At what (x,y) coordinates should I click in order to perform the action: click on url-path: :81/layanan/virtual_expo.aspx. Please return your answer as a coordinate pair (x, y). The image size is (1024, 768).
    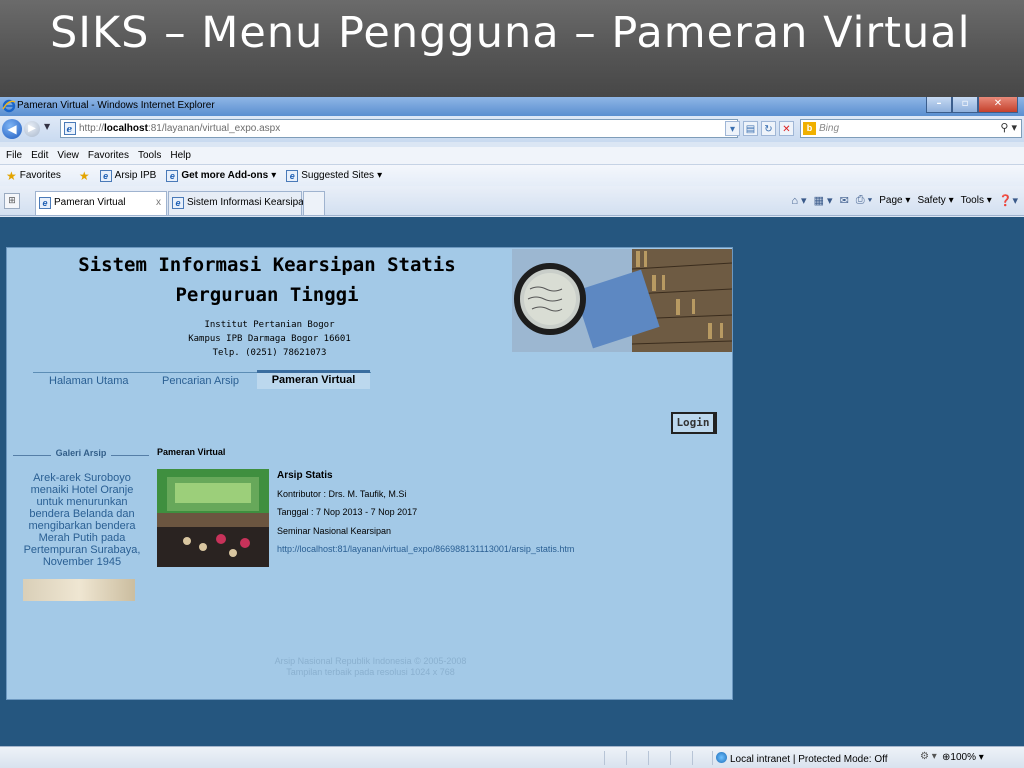
    Looking at the image, I should click on (214, 128).